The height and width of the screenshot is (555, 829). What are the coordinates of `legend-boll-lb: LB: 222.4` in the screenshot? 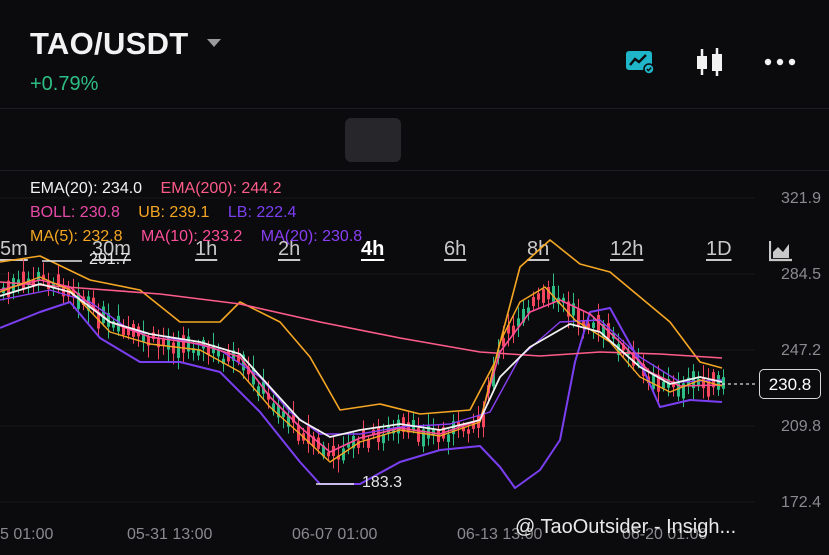 It's located at (262, 212).